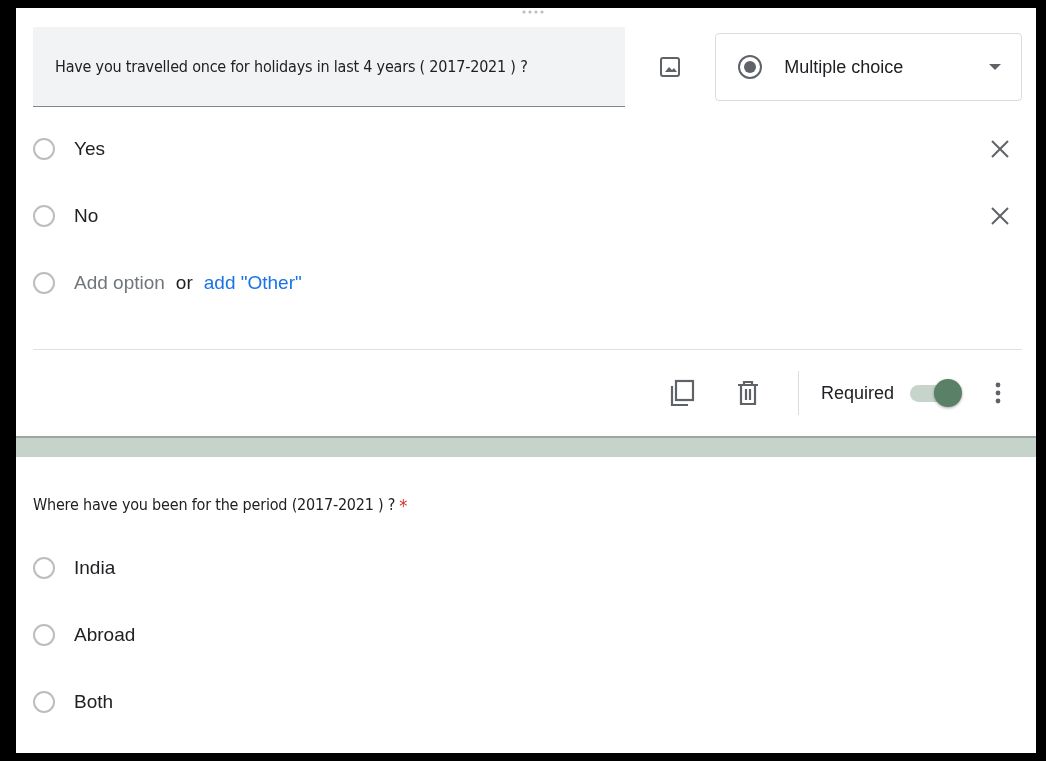  I want to click on add-option-field: Add option, so click(119, 282).